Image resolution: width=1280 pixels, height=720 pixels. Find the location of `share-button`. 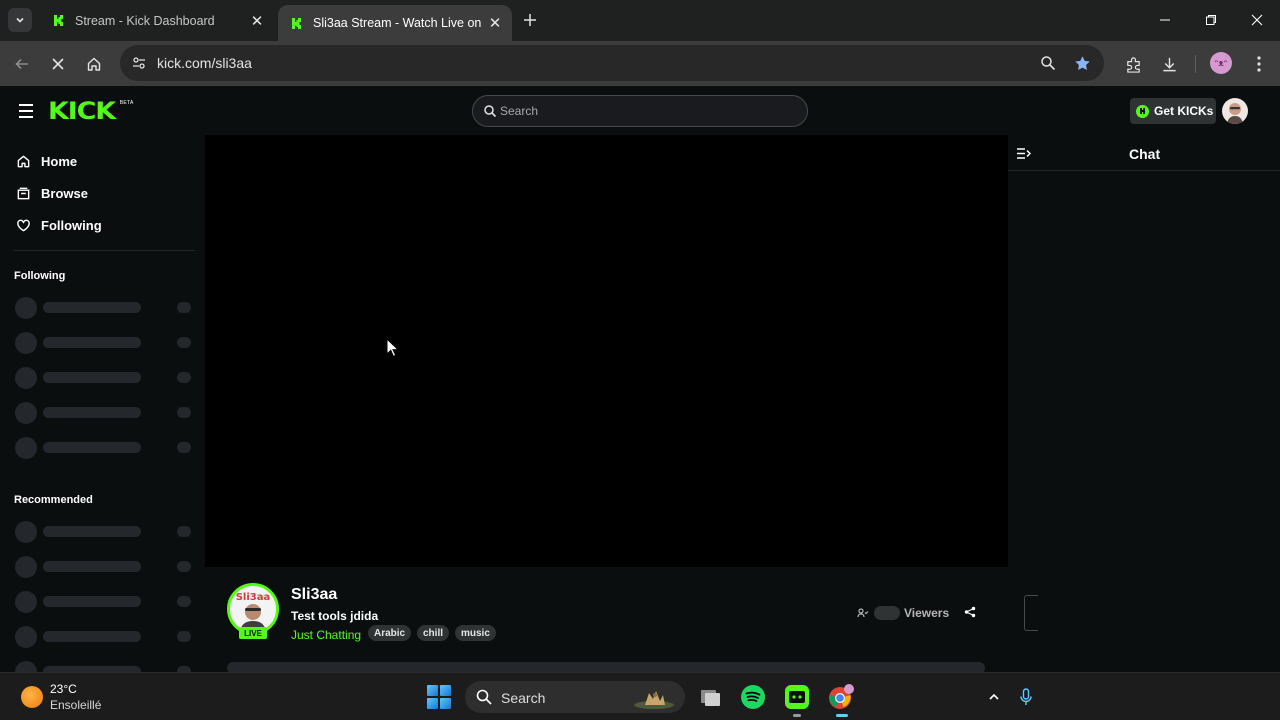

share-button is located at coordinates (970, 612).